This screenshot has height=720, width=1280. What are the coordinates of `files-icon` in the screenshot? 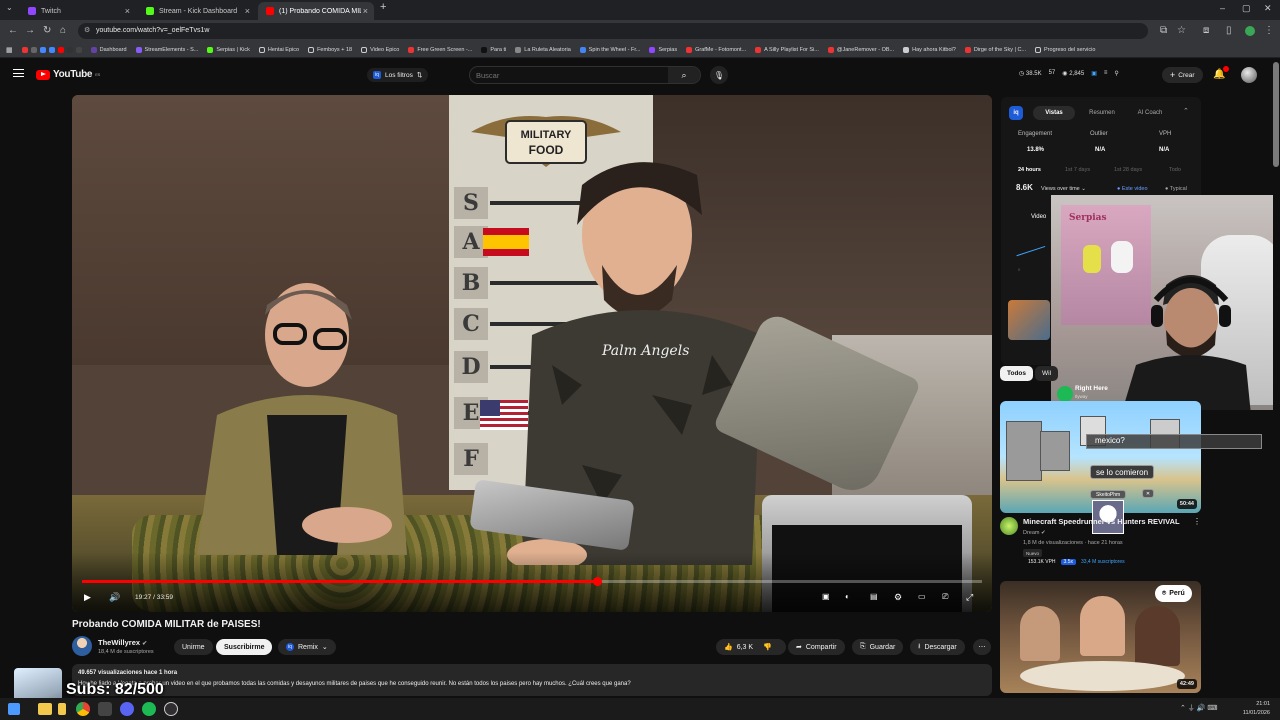 It's located at (62, 709).